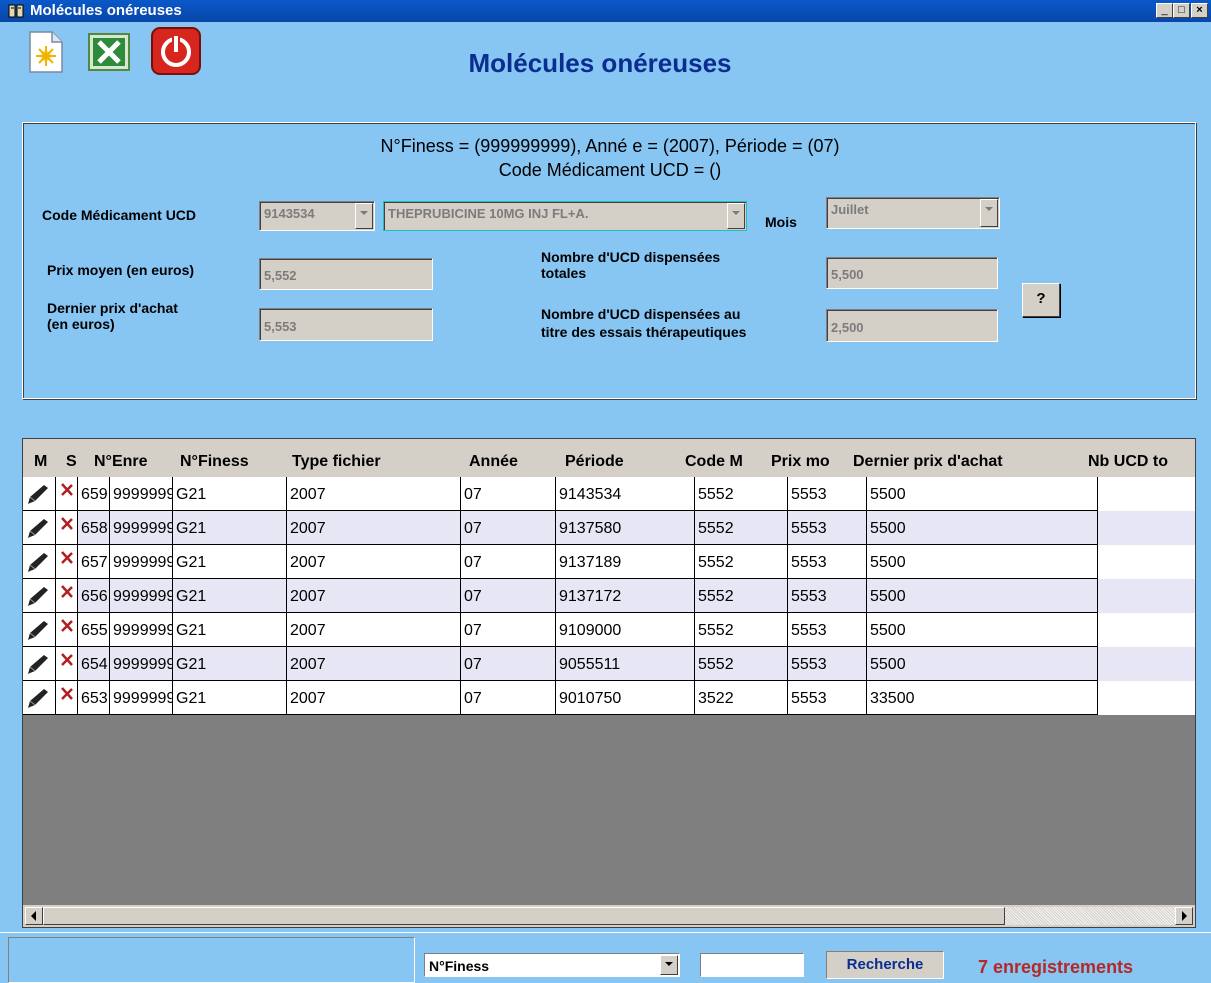 The width and height of the screenshot is (1211, 983). What do you see at coordinates (714, 462) in the screenshot?
I see `col-header-code: Code M` at bounding box center [714, 462].